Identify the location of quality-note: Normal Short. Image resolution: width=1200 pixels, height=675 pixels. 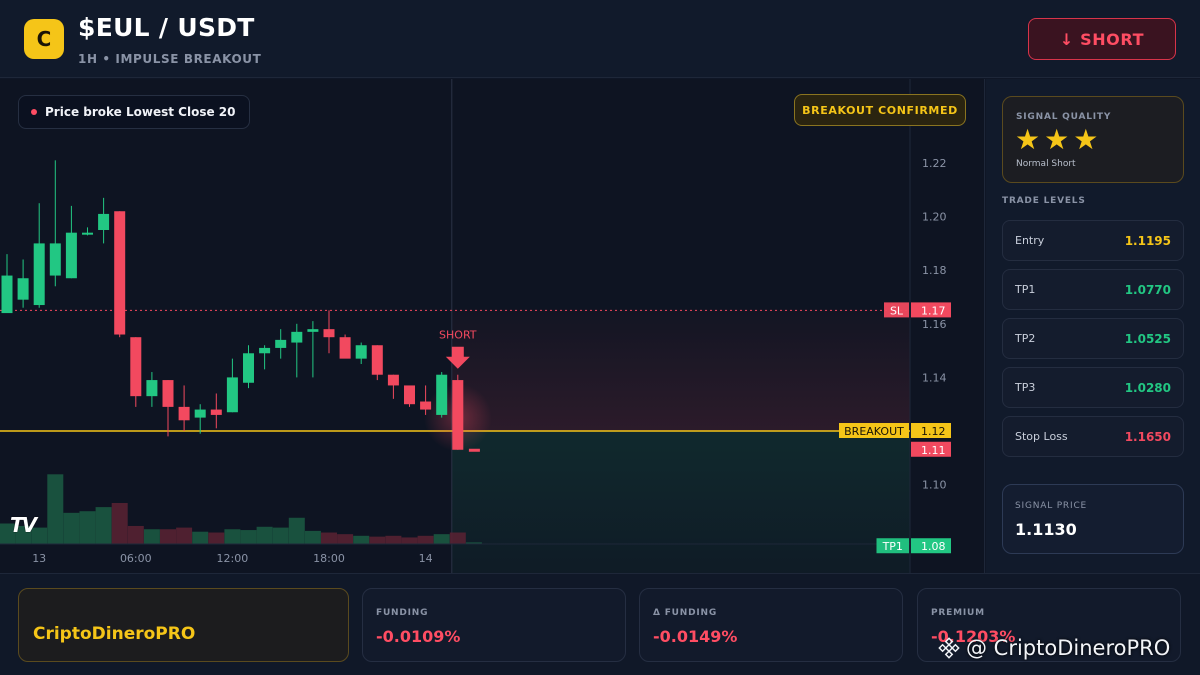
(1046, 164).